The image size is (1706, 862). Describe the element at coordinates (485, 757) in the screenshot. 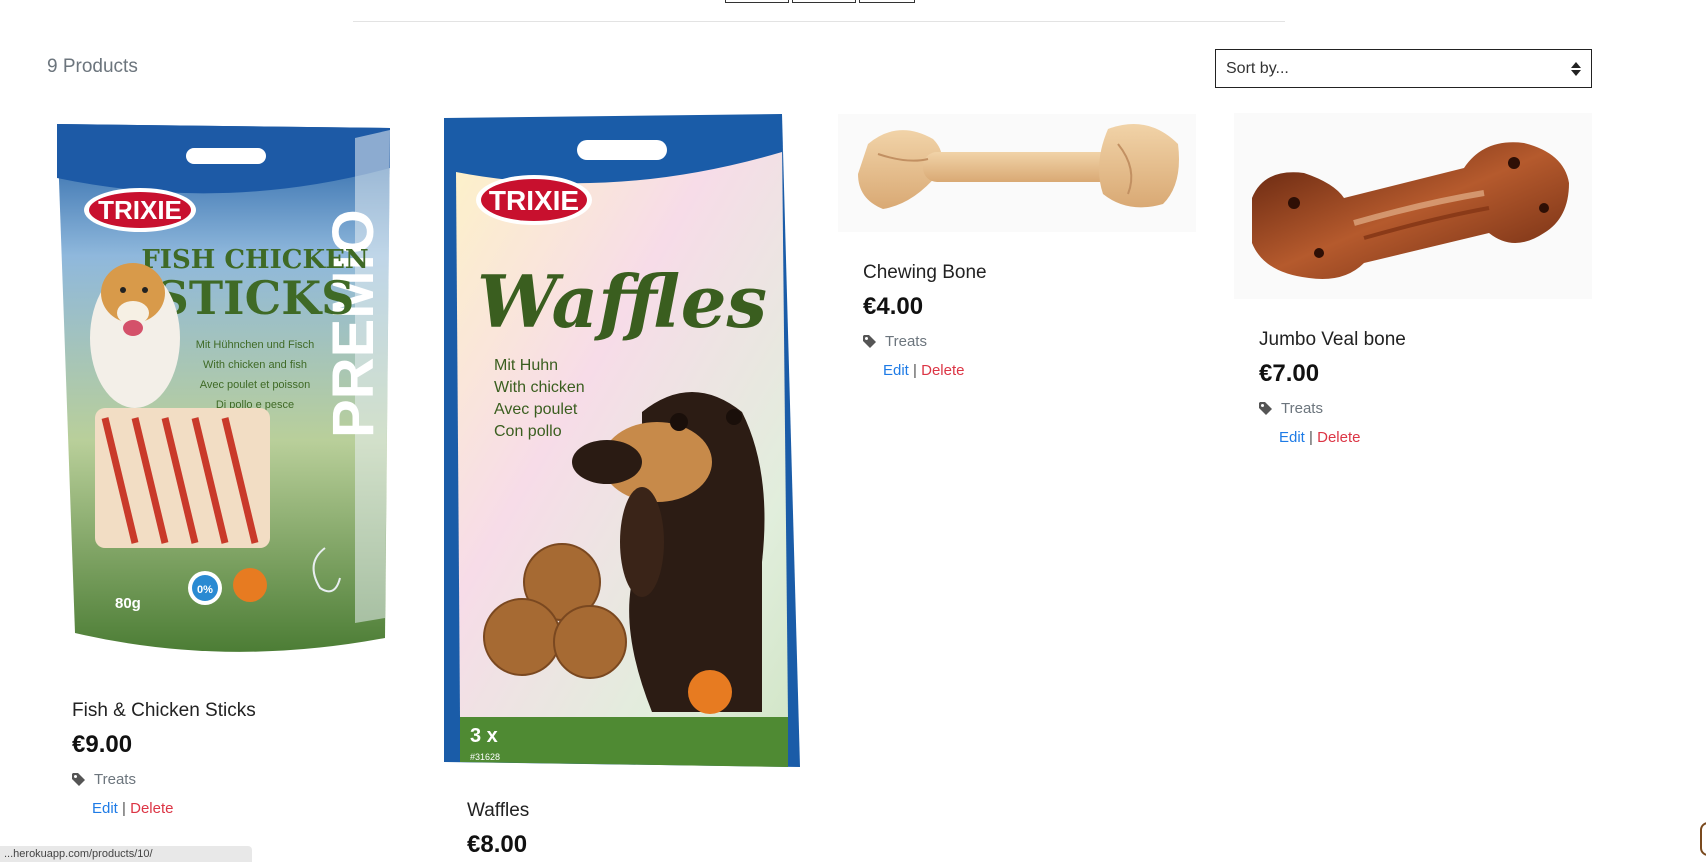

I see `svg-text: #31628` at that location.